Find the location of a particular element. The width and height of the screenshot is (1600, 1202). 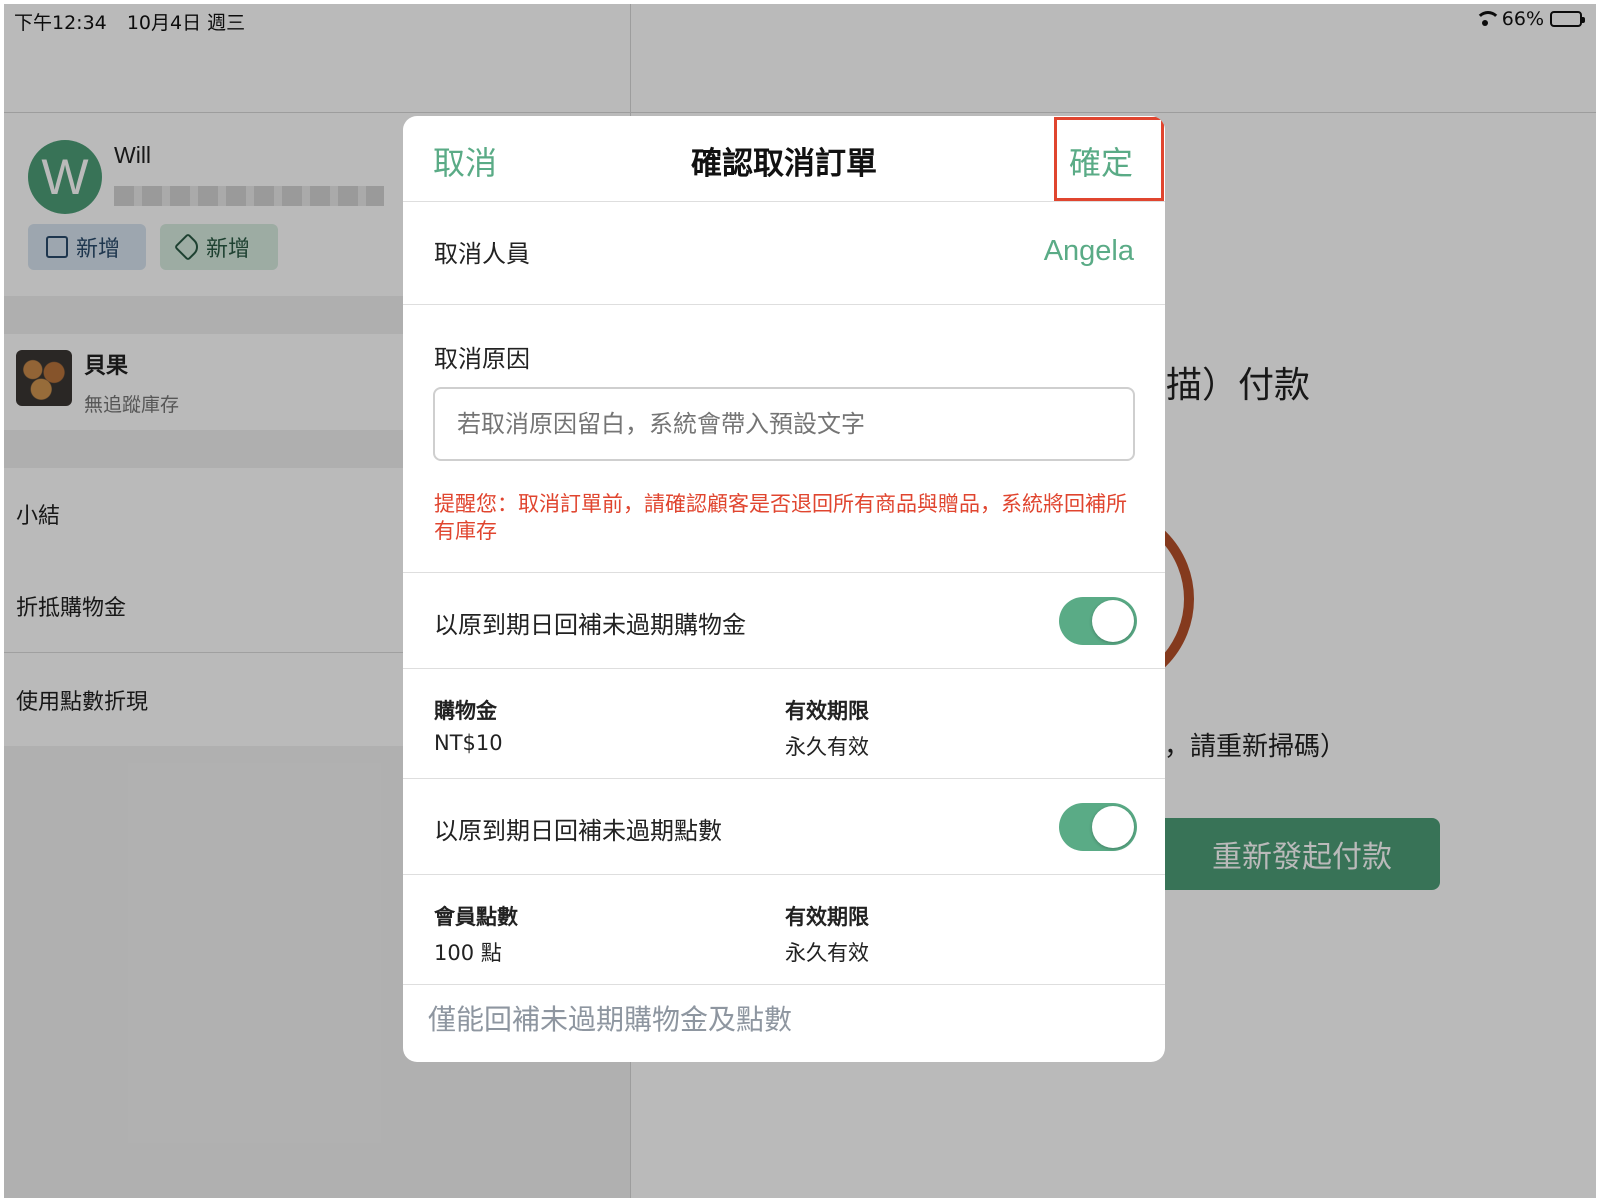

reason-input is located at coordinates (784, 424).